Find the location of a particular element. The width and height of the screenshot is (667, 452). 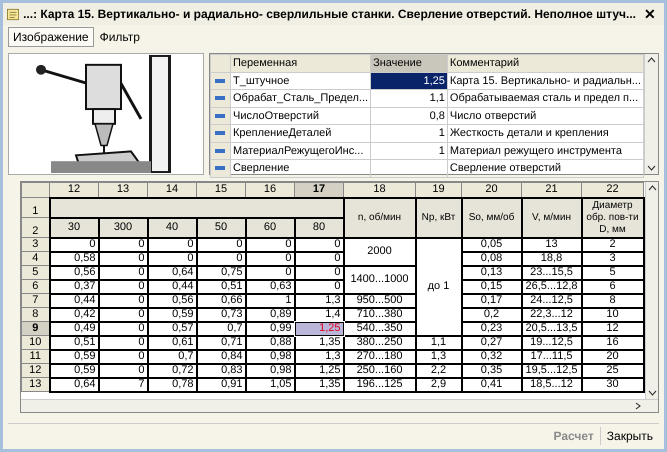

table-cell: 22,3...12 is located at coordinates (552, 315).